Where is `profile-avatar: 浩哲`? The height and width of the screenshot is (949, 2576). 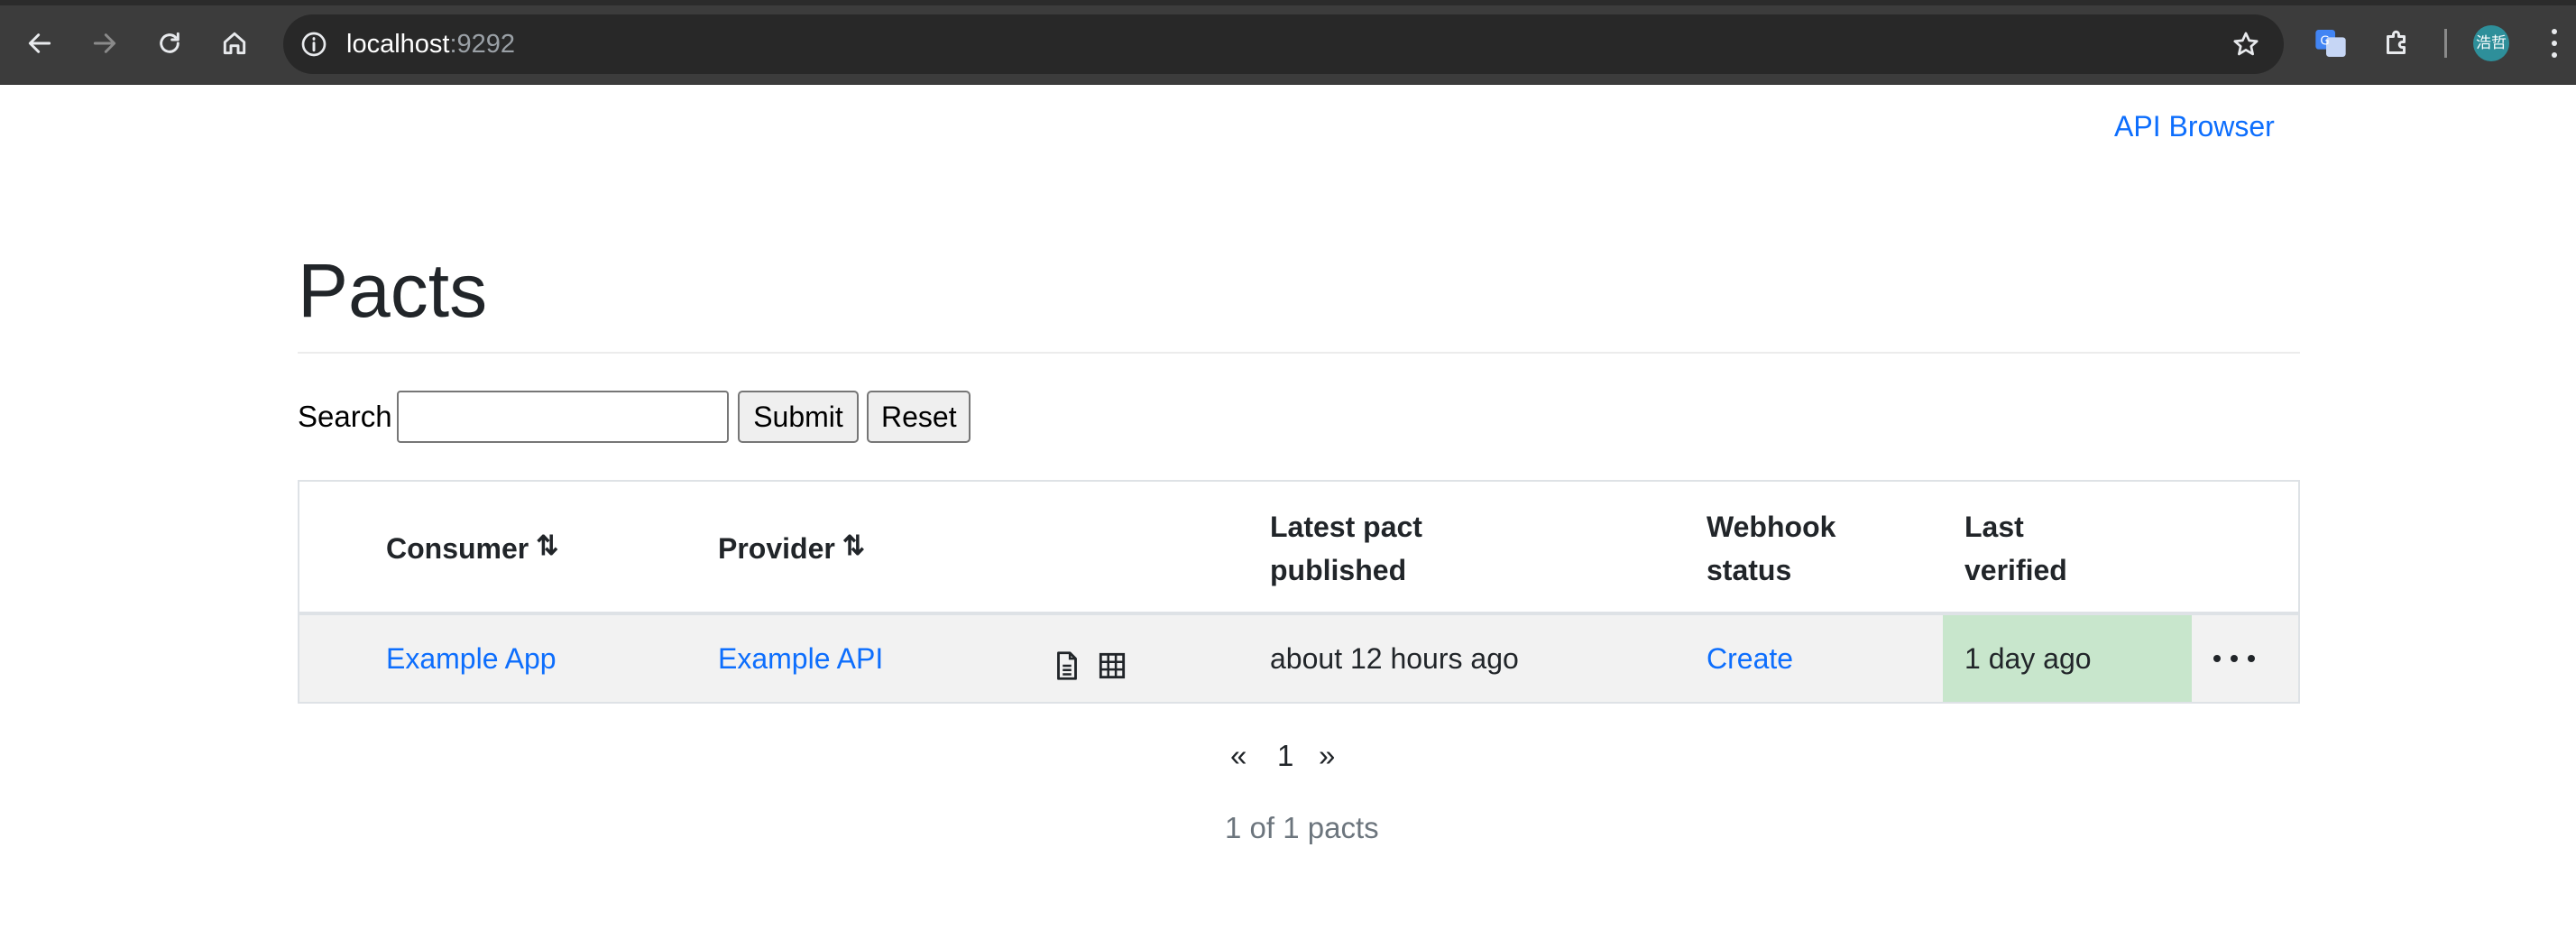 profile-avatar: 浩哲 is located at coordinates (2491, 43).